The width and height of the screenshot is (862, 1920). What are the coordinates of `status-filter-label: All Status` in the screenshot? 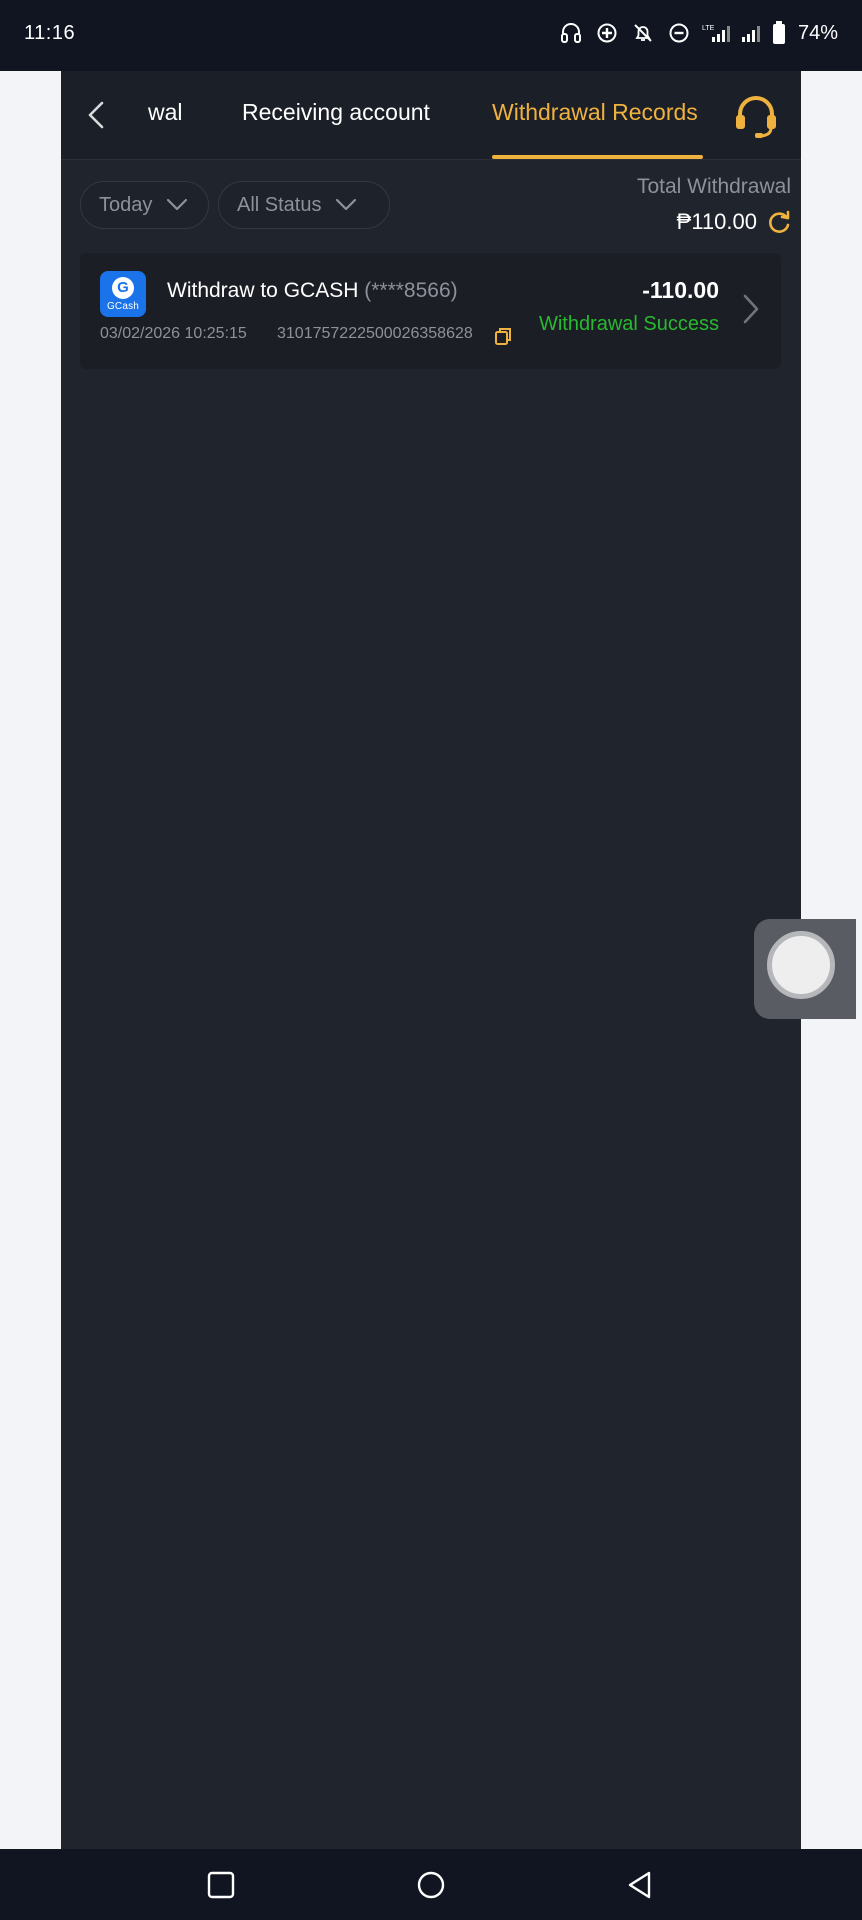 It's located at (279, 204).